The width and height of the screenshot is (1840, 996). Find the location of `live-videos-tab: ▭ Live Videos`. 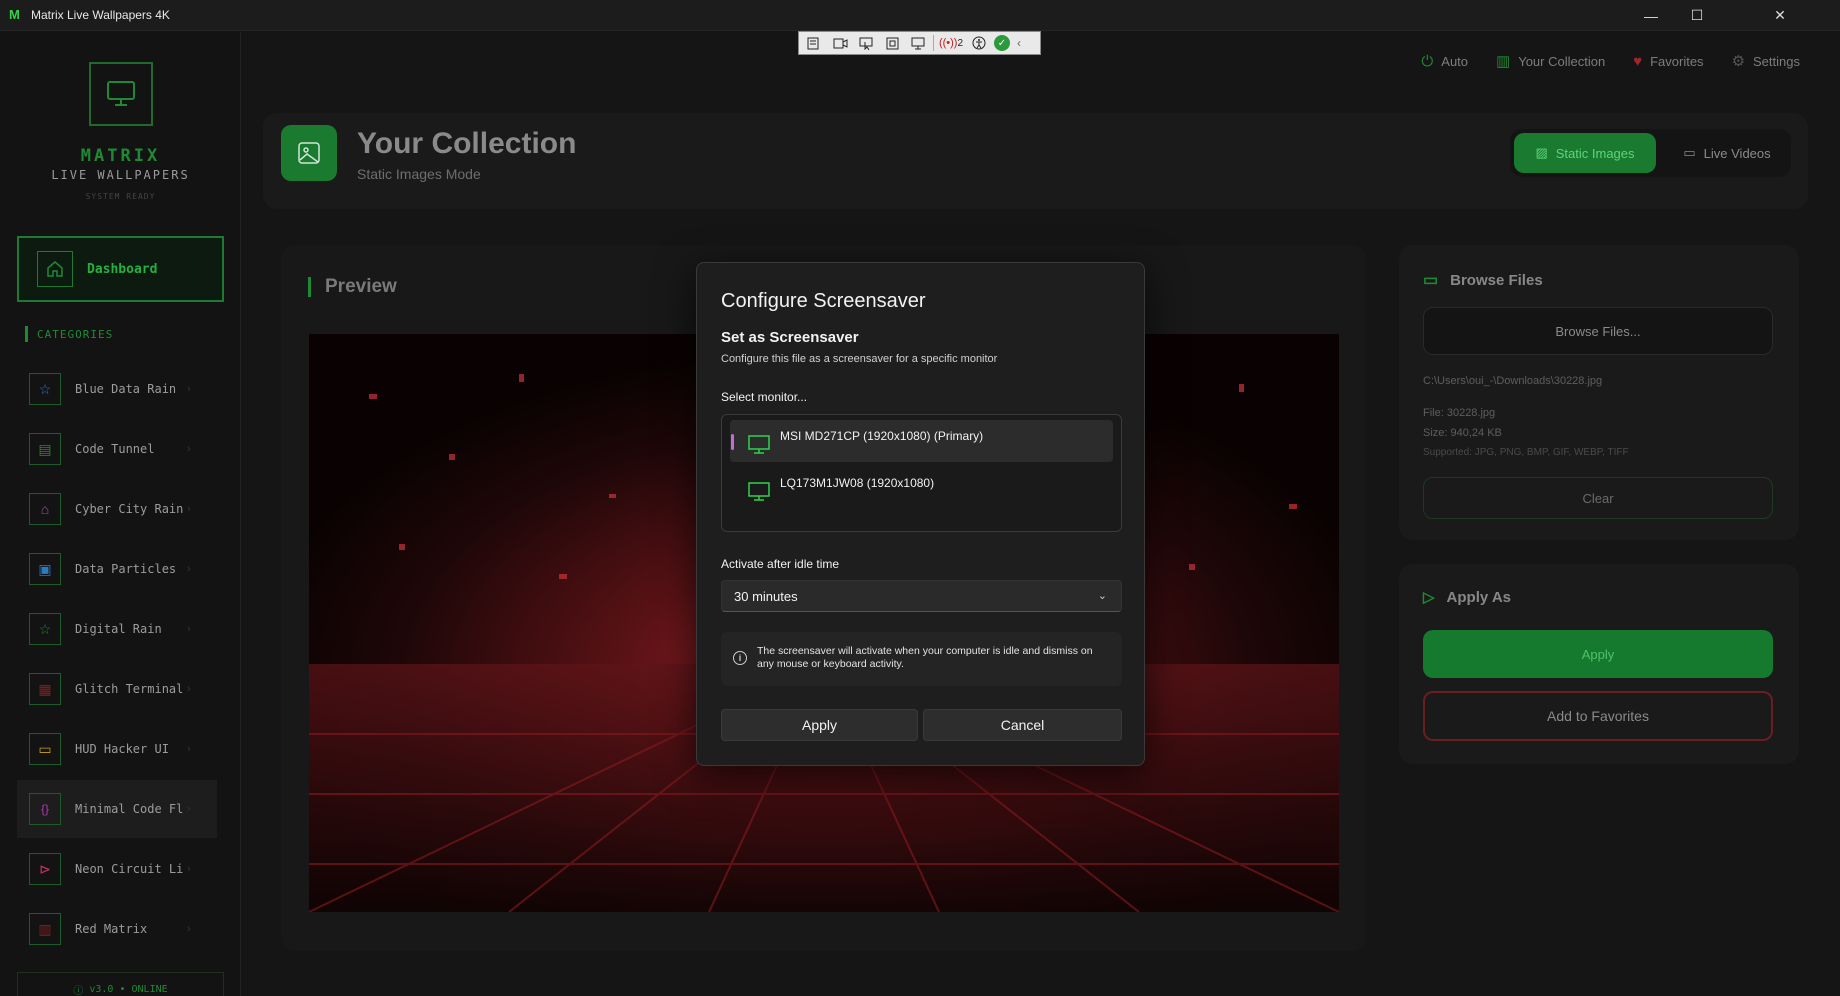

live-videos-tab: ▭ Live Videos is located at coordinates (1727, 153).